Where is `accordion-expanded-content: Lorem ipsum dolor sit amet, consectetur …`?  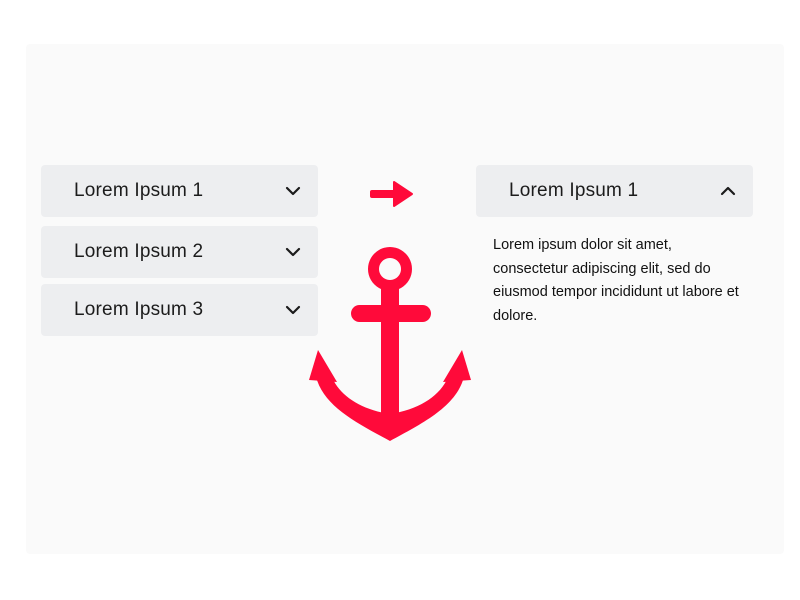 accordion-expanded-content: Lorem ipsum dolor sit amet, consectetur … is located at coordinates (616, 280).